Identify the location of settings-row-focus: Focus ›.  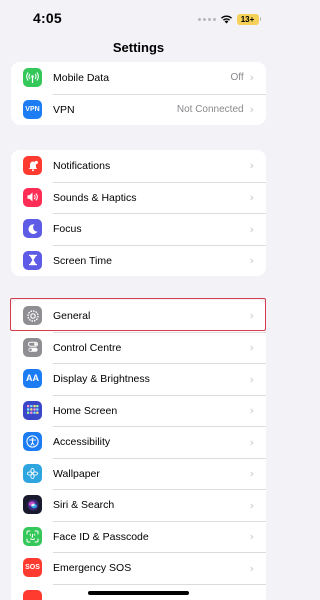
(138, 229).